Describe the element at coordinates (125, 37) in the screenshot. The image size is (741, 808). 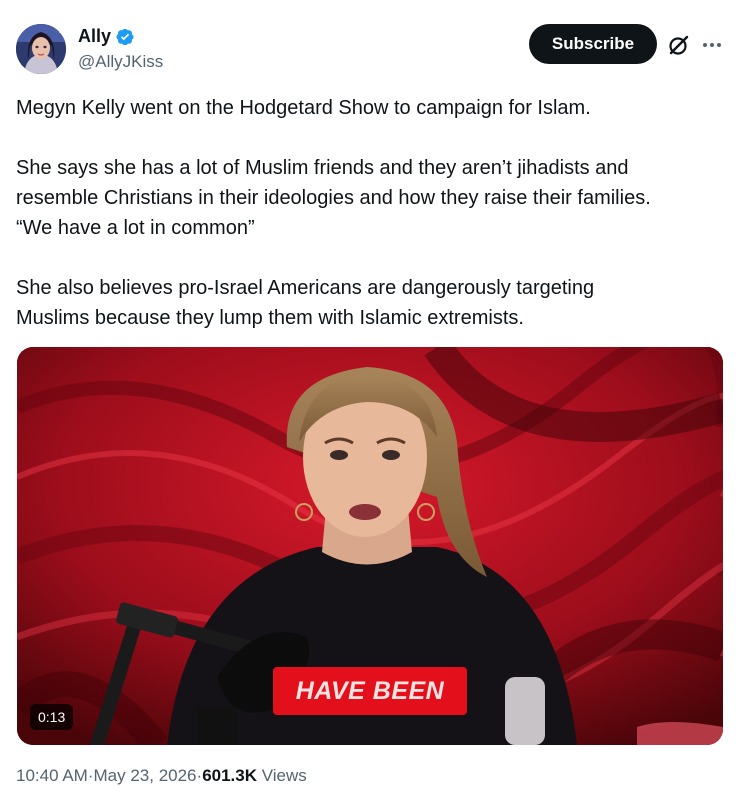
I see `verified-badge-icon` at that location.